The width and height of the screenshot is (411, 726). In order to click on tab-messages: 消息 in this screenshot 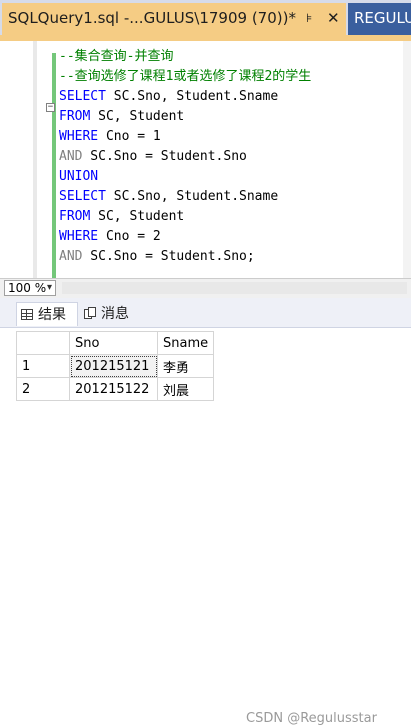, I will do `click(111, 314)`.